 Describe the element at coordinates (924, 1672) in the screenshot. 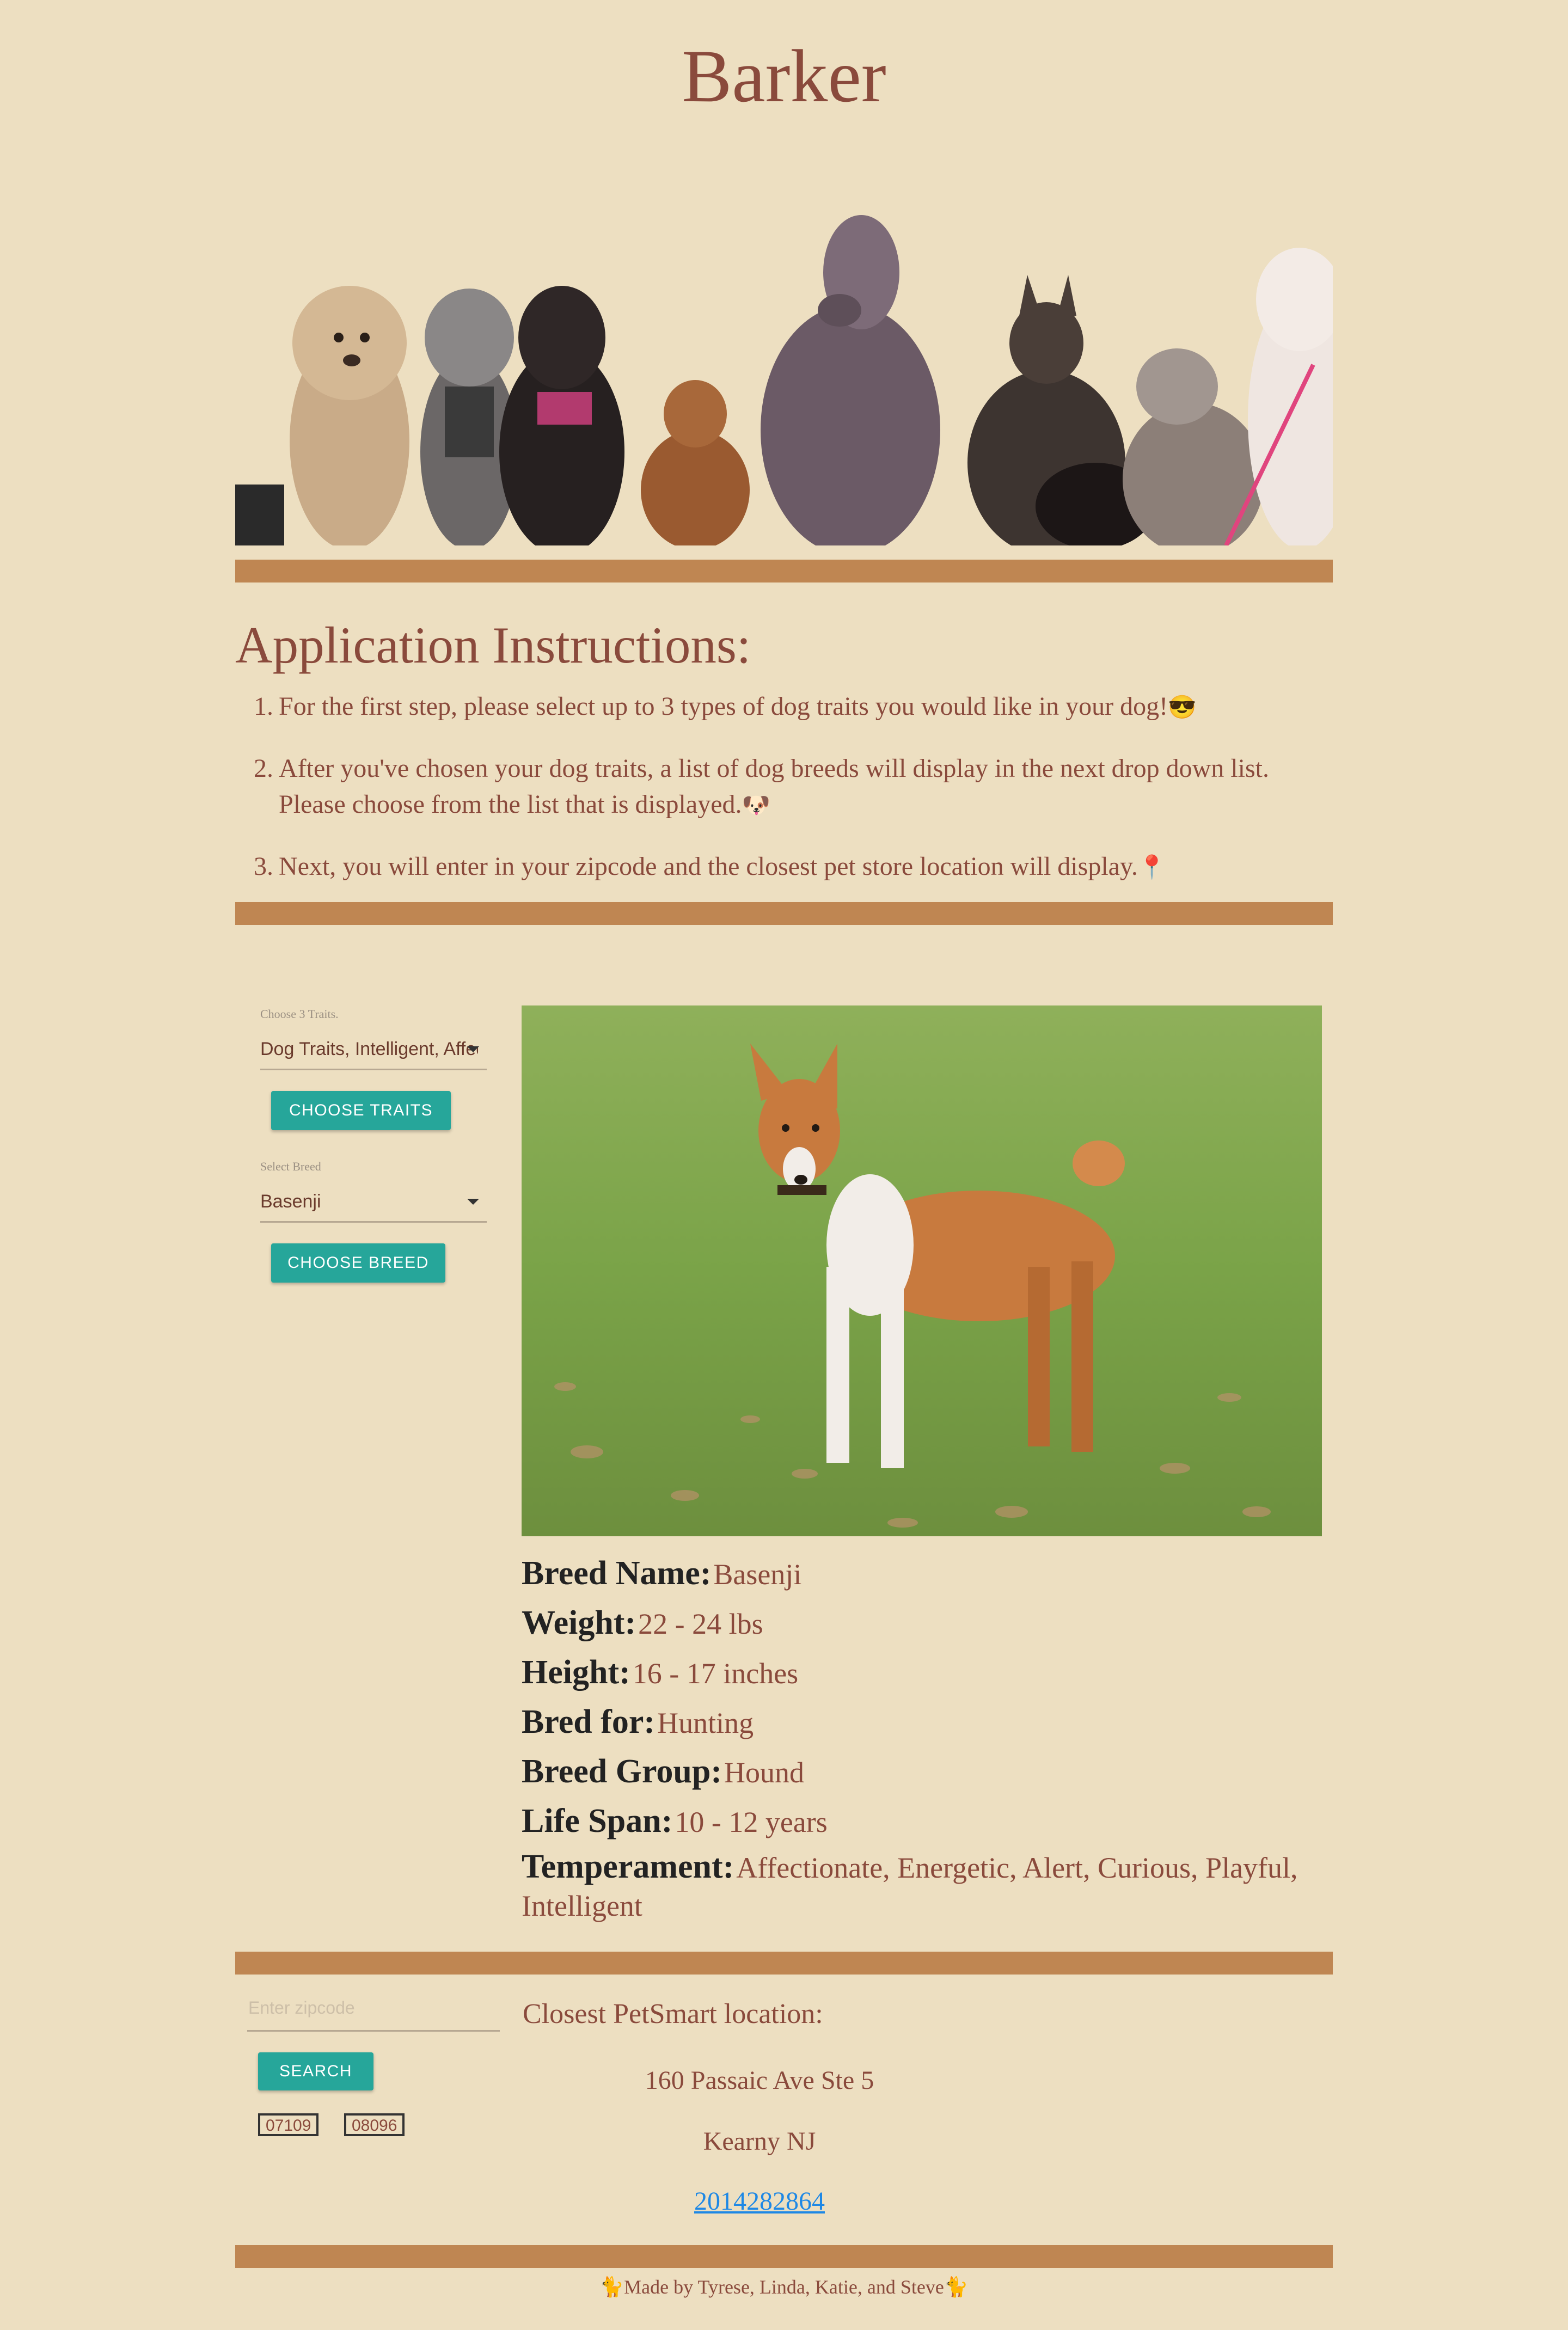

I see `breed-info-row: Height: 16 - 17 inches` at that location.